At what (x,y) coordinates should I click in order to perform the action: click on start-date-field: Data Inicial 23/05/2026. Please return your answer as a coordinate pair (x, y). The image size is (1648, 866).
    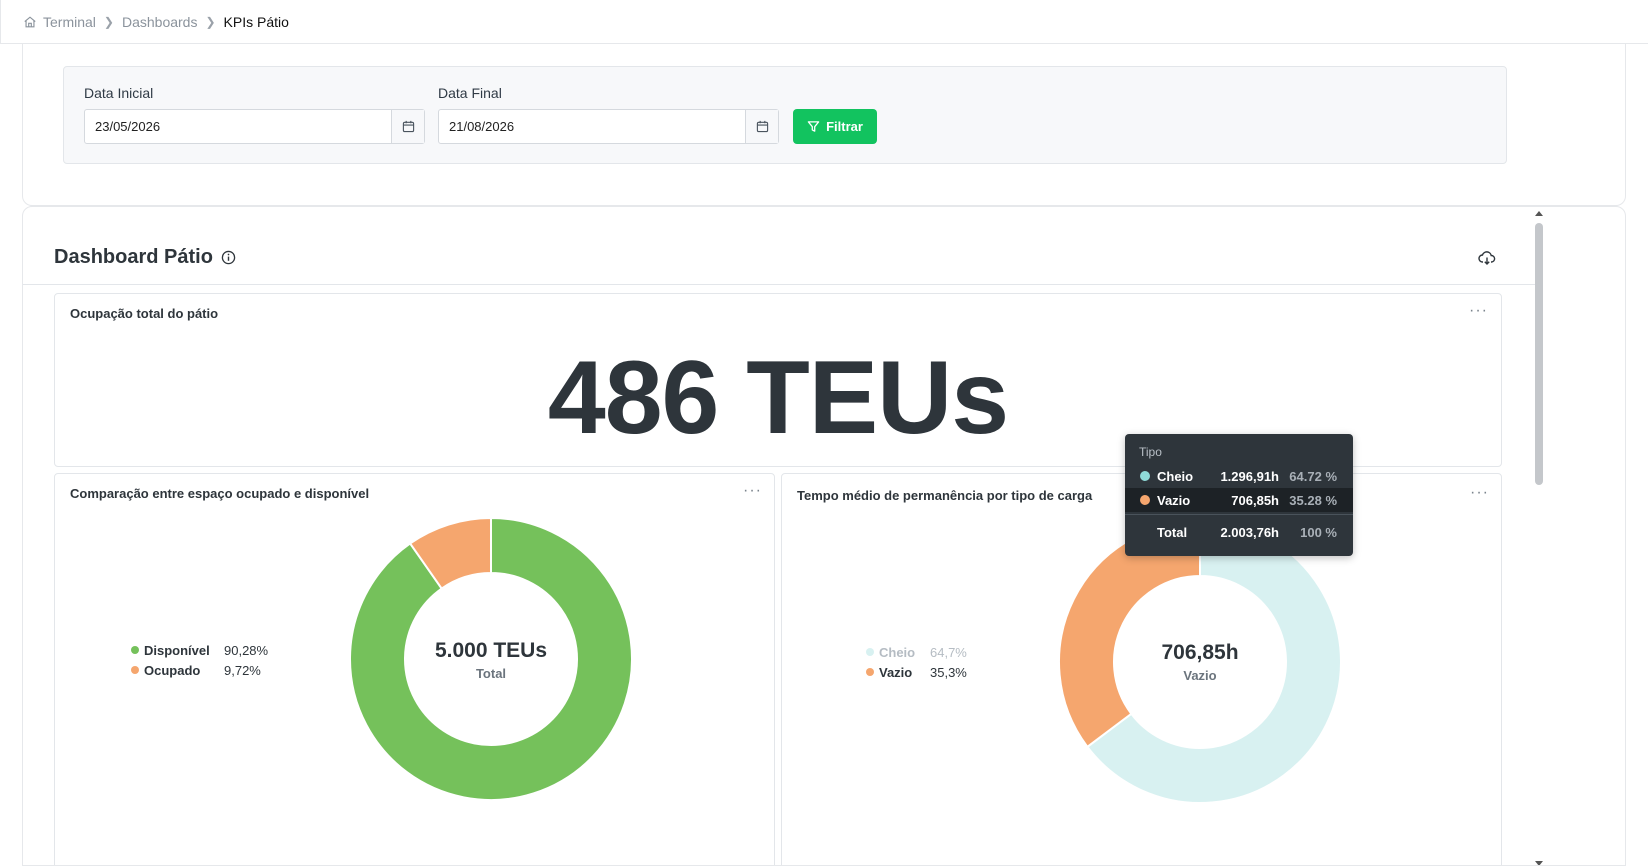
    Looking at the image, I should click on (254, 114).